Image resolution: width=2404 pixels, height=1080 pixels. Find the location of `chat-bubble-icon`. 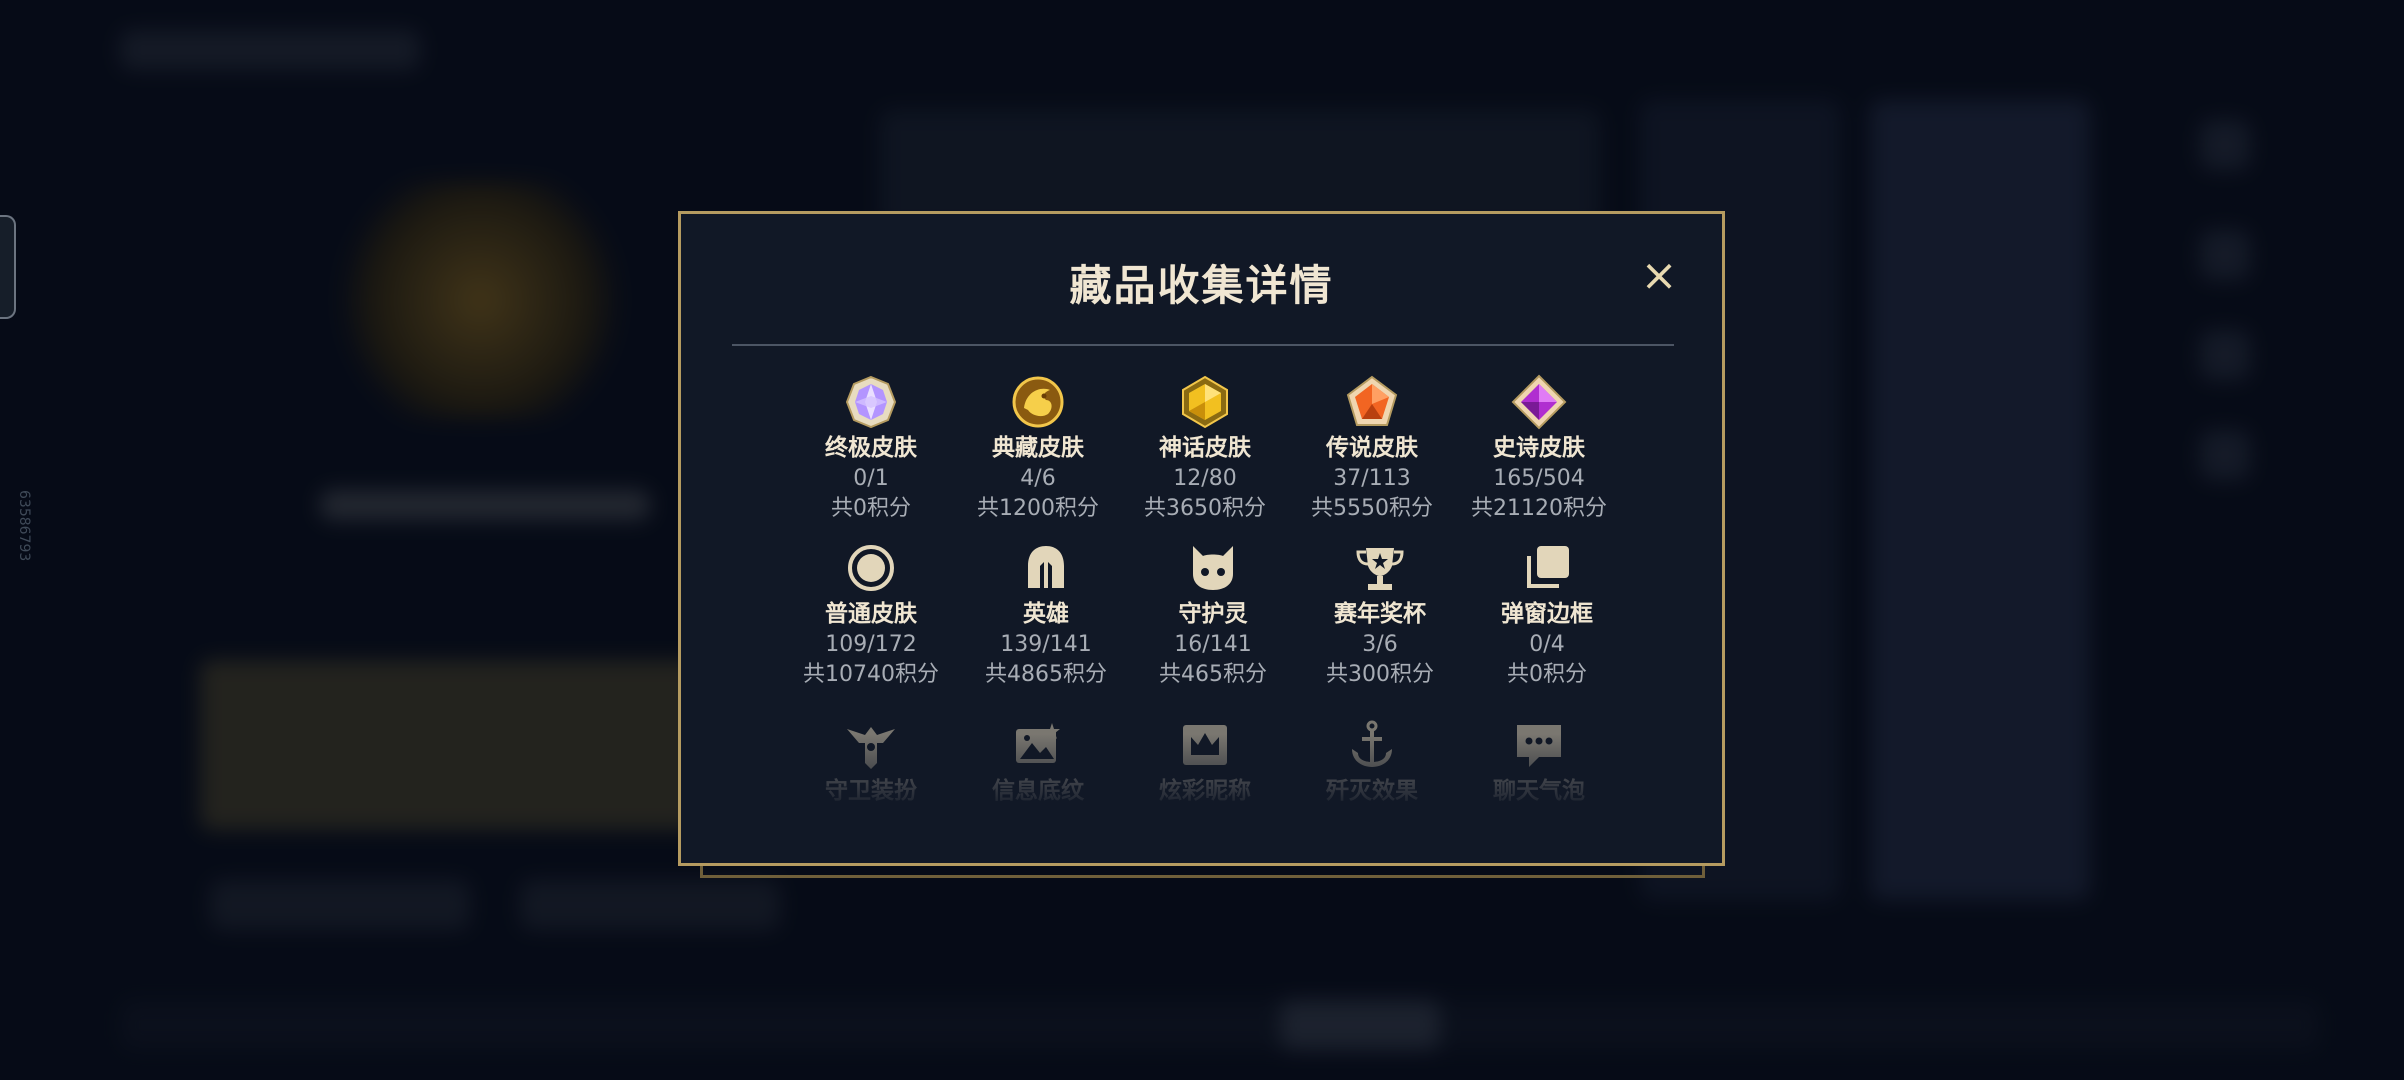

chat-bubble-icon is located at coordinates (1539, 746).